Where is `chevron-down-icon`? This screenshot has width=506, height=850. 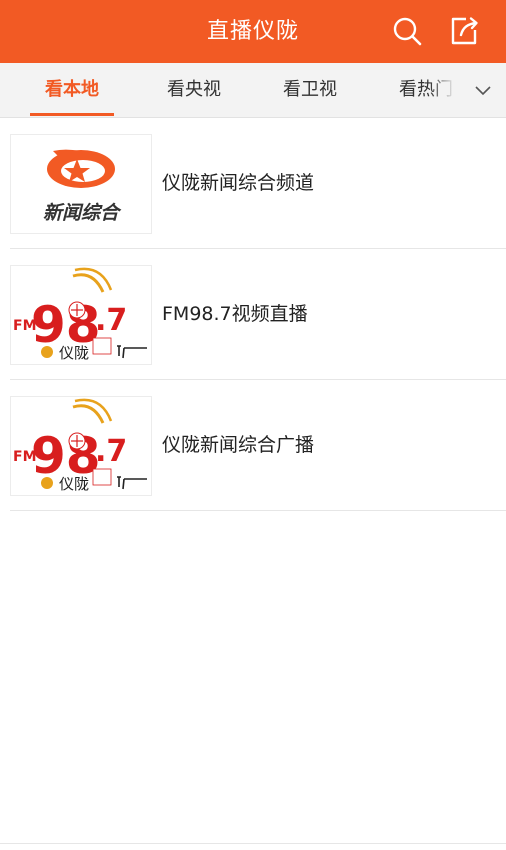 chevron-down-icon is located at coordinates (483, 91).